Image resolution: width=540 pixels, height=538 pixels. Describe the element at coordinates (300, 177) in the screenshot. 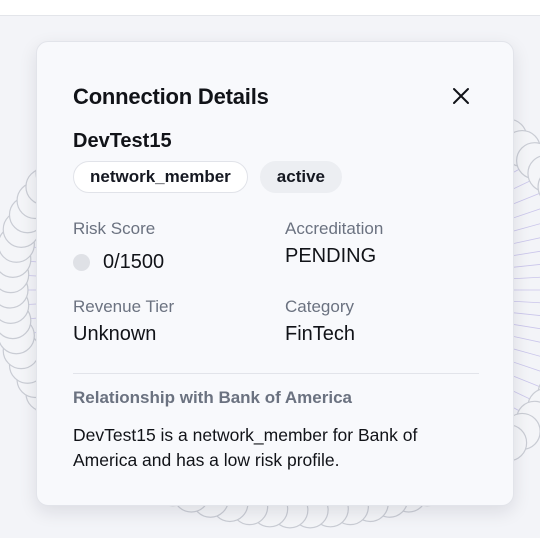

I see `tag-status: active` at that location.